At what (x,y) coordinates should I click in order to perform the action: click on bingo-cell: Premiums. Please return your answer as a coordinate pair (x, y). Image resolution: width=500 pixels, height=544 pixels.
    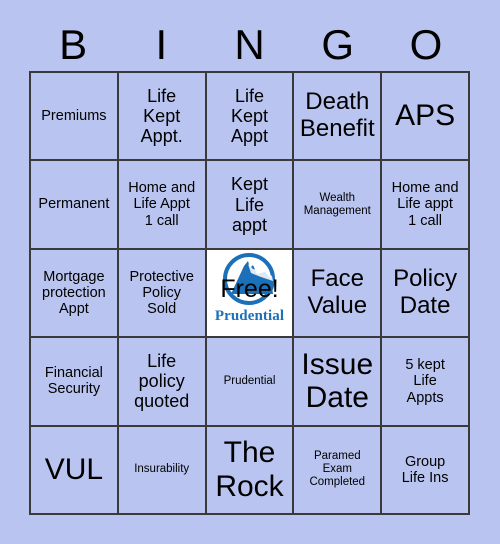
    Looking at the image, I should click on (75, 117).